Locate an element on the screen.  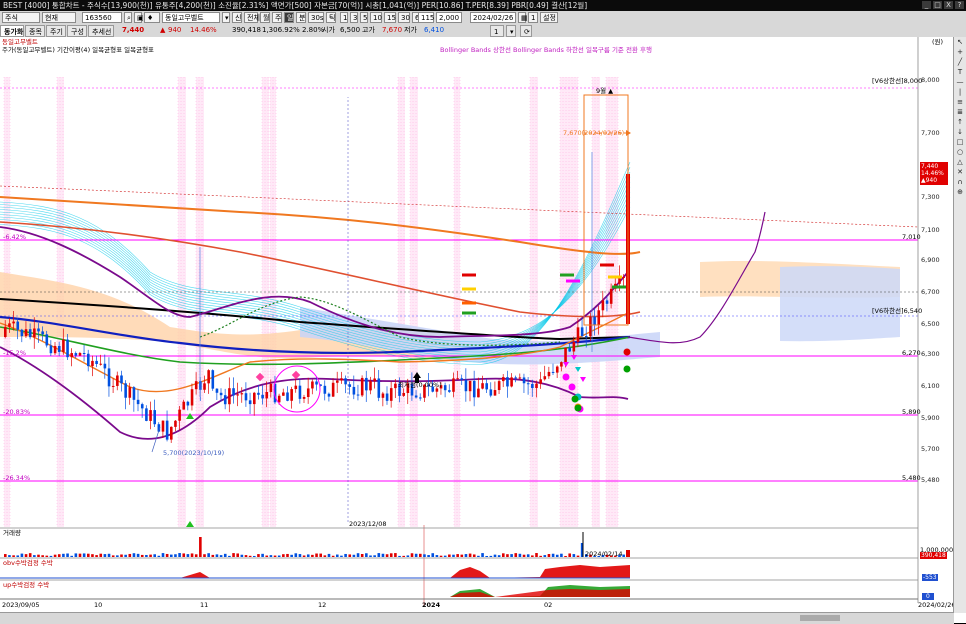
tab-trendline: 추세선 is located at coordinates (101, 31).